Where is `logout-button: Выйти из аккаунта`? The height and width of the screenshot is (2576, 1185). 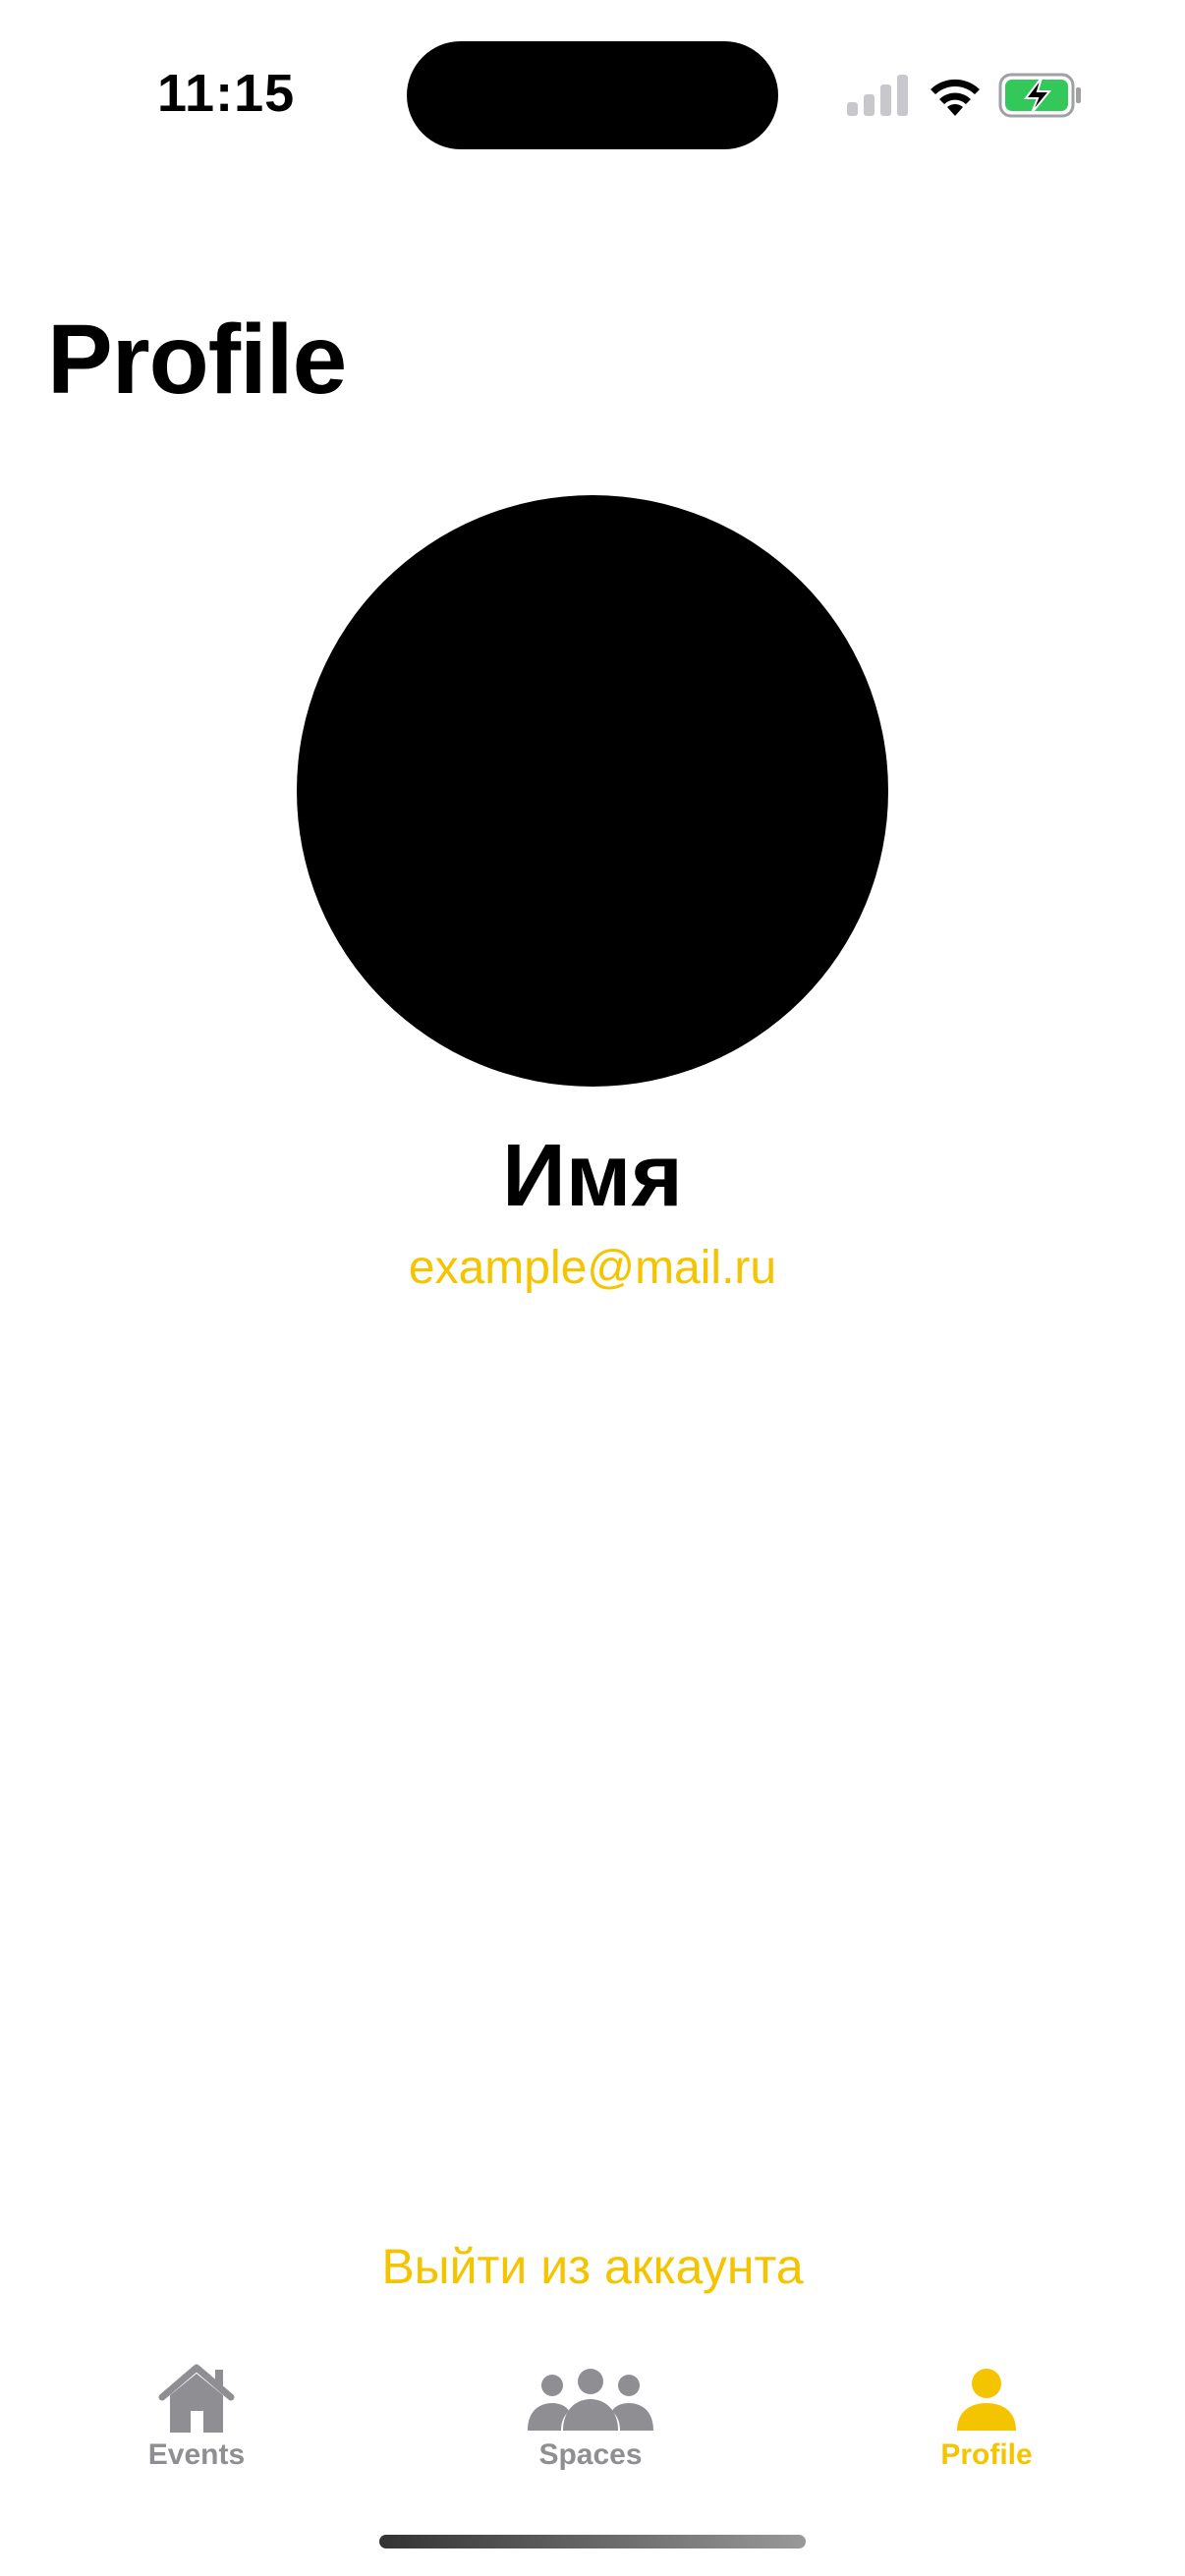
logout-button: Выйти из аккаунта is located at coordinates (592, 2266).